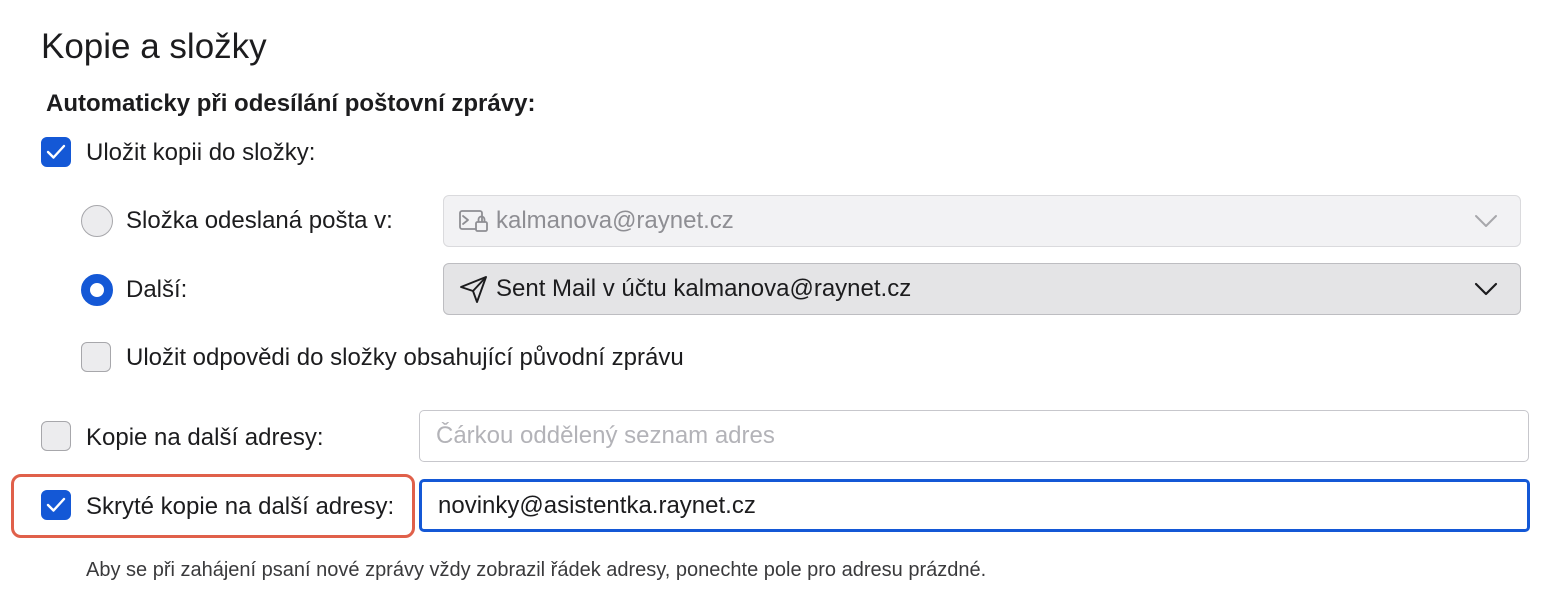 The width and height of the screenshot is (1558, 598). I want to click on other-folder-radio, so click(97, 290).